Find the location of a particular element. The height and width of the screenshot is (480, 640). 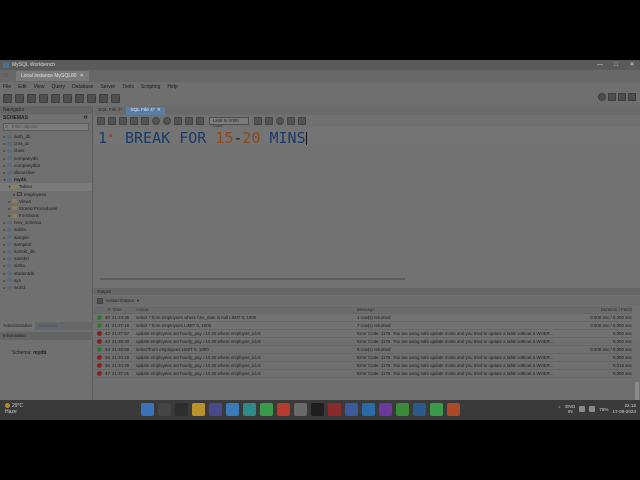

find-icon is located at coordinates (280, 121).